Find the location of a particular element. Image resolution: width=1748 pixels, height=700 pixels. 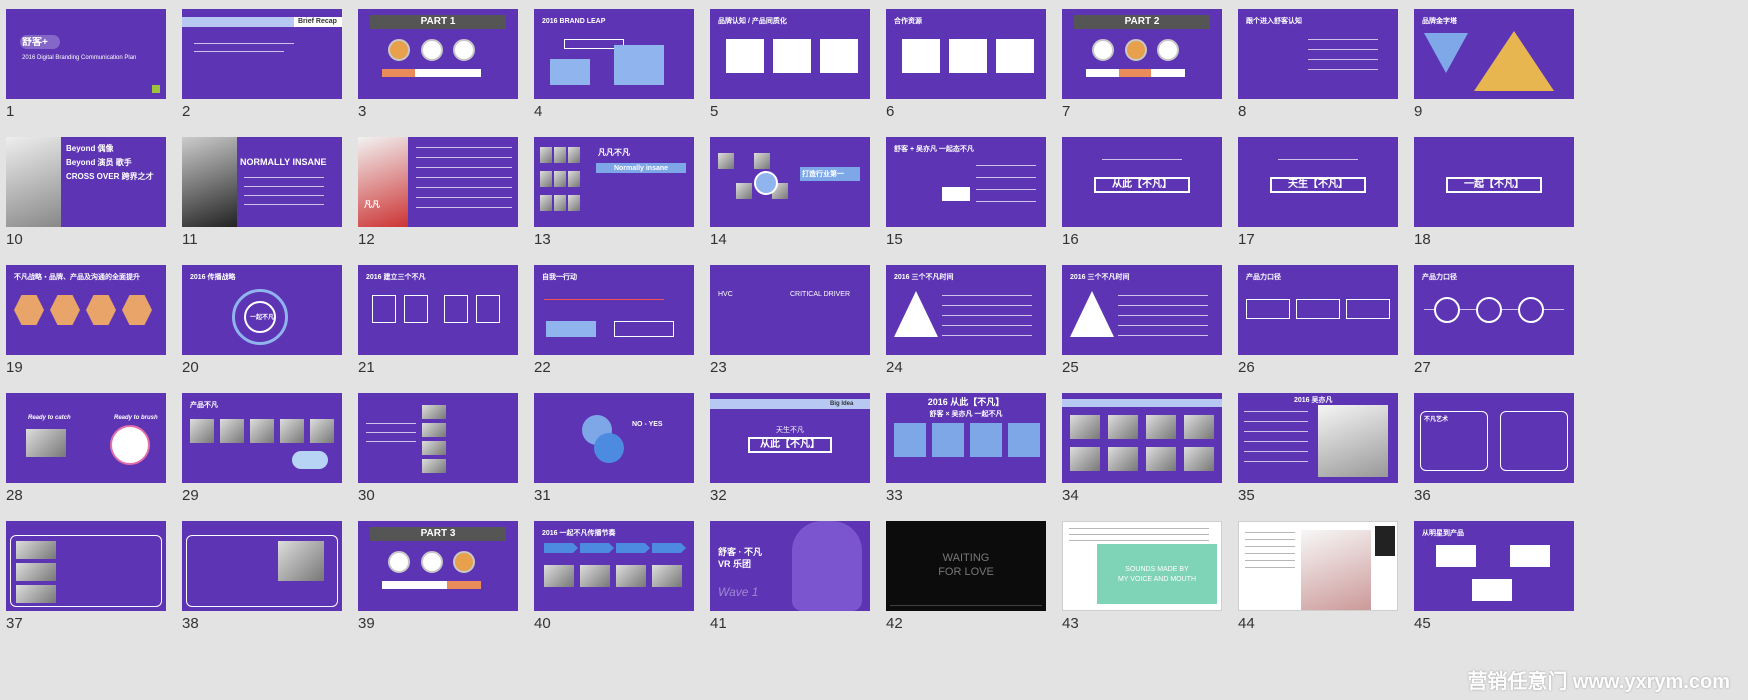

slide-thumbnail: 不凡艺术 36 is located at coordinates (1493, 449).